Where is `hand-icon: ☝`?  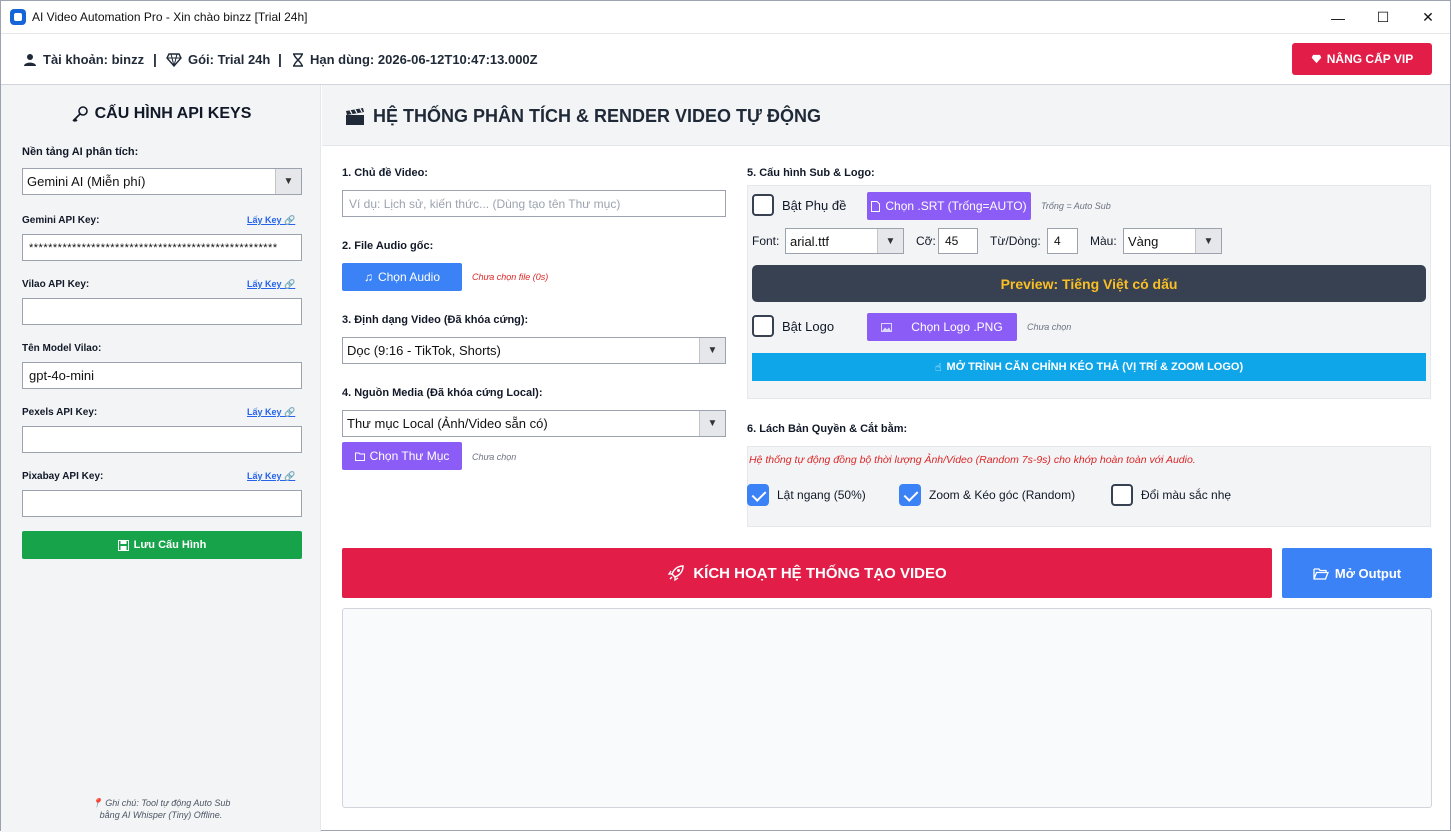 hand-icon: ☝ is located at coordinates (938, 367).